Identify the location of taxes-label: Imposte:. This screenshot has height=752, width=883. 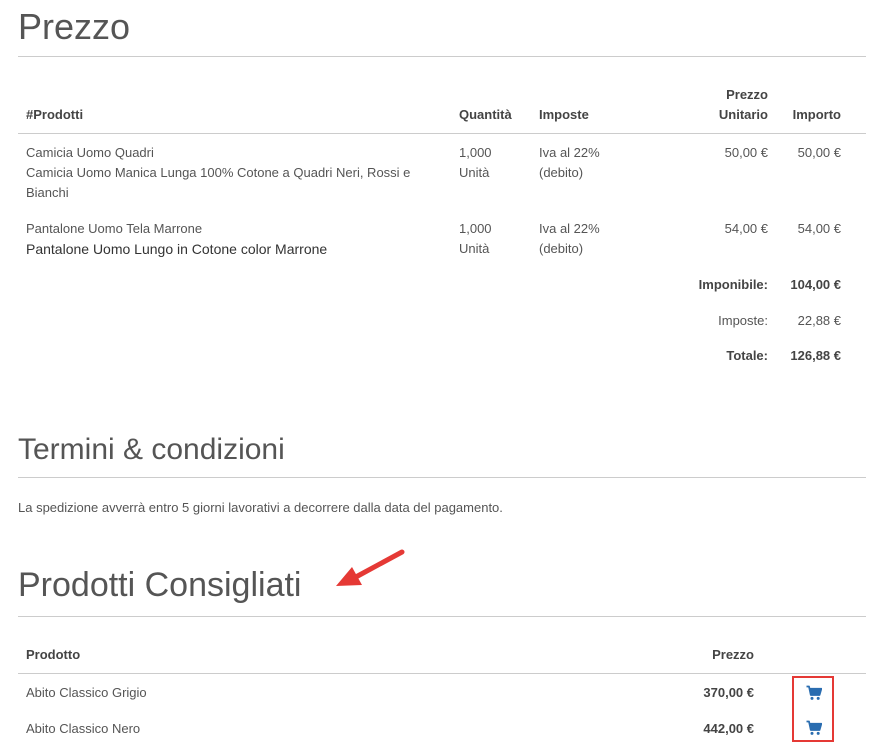
(743, 320).